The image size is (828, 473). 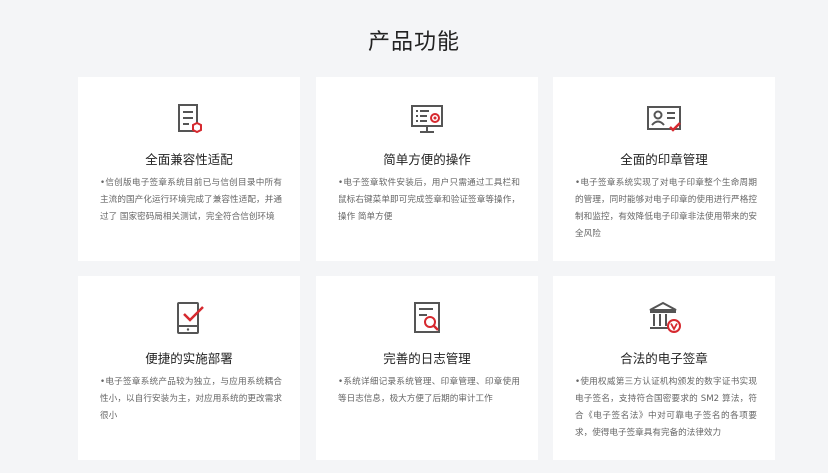 What do you see at coordinates (429, 390) in the screenshot?
I see `feature-description: •系统详细记录系统管理、印章管理、印章使用 等日志信息，极大方便了后期的审计工作` at bounding box center [429, 390].